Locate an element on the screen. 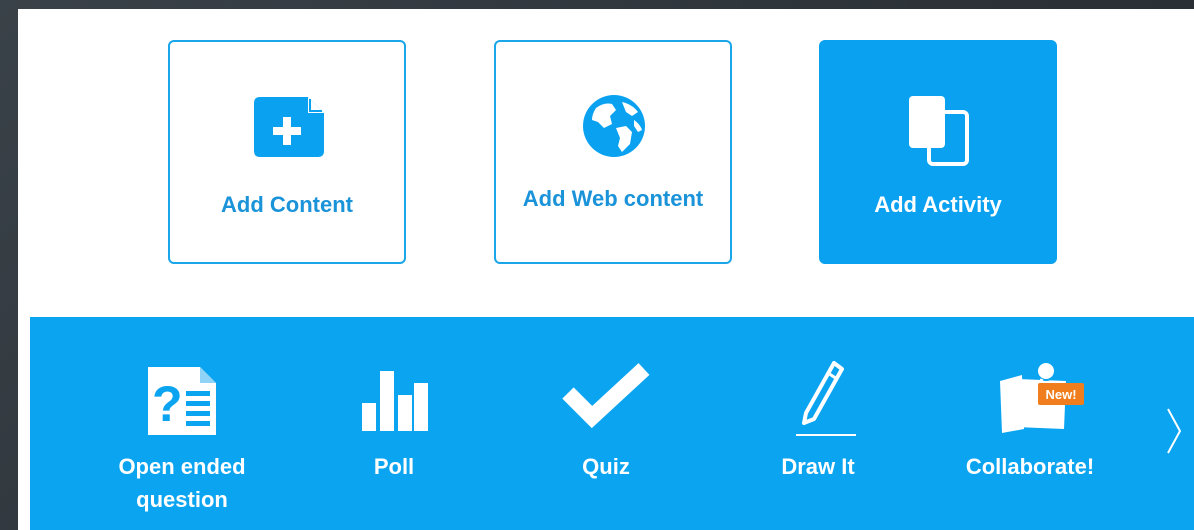  collaborate-label: Collaborate! is located at coordinates (1030, 466).